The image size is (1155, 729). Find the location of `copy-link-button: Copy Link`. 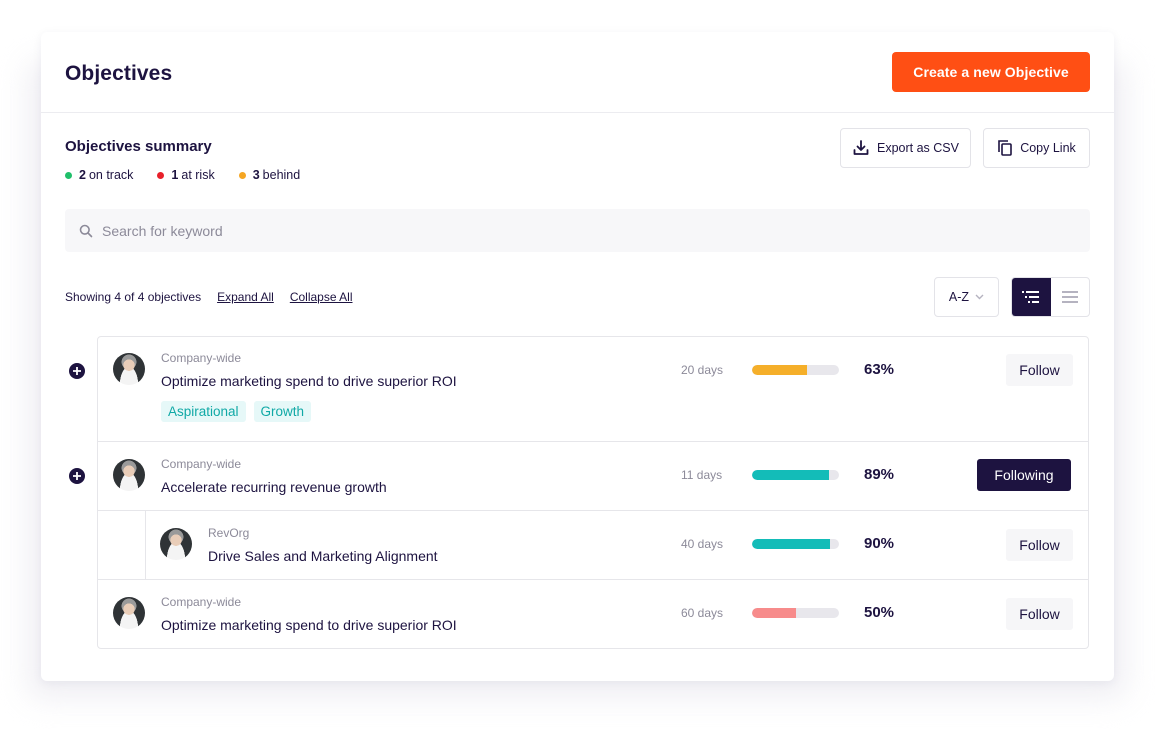

copy-link-button: Copy Link is located at coordinates (1036, 148).